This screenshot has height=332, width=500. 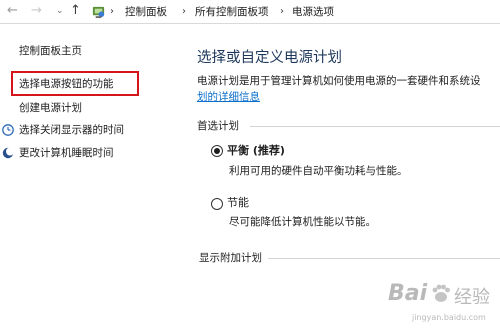 What do you see at coordinates (472, 297) in the screenshot?
I see `watermark-jingyan: 经验` at bounding box center [472, 297].